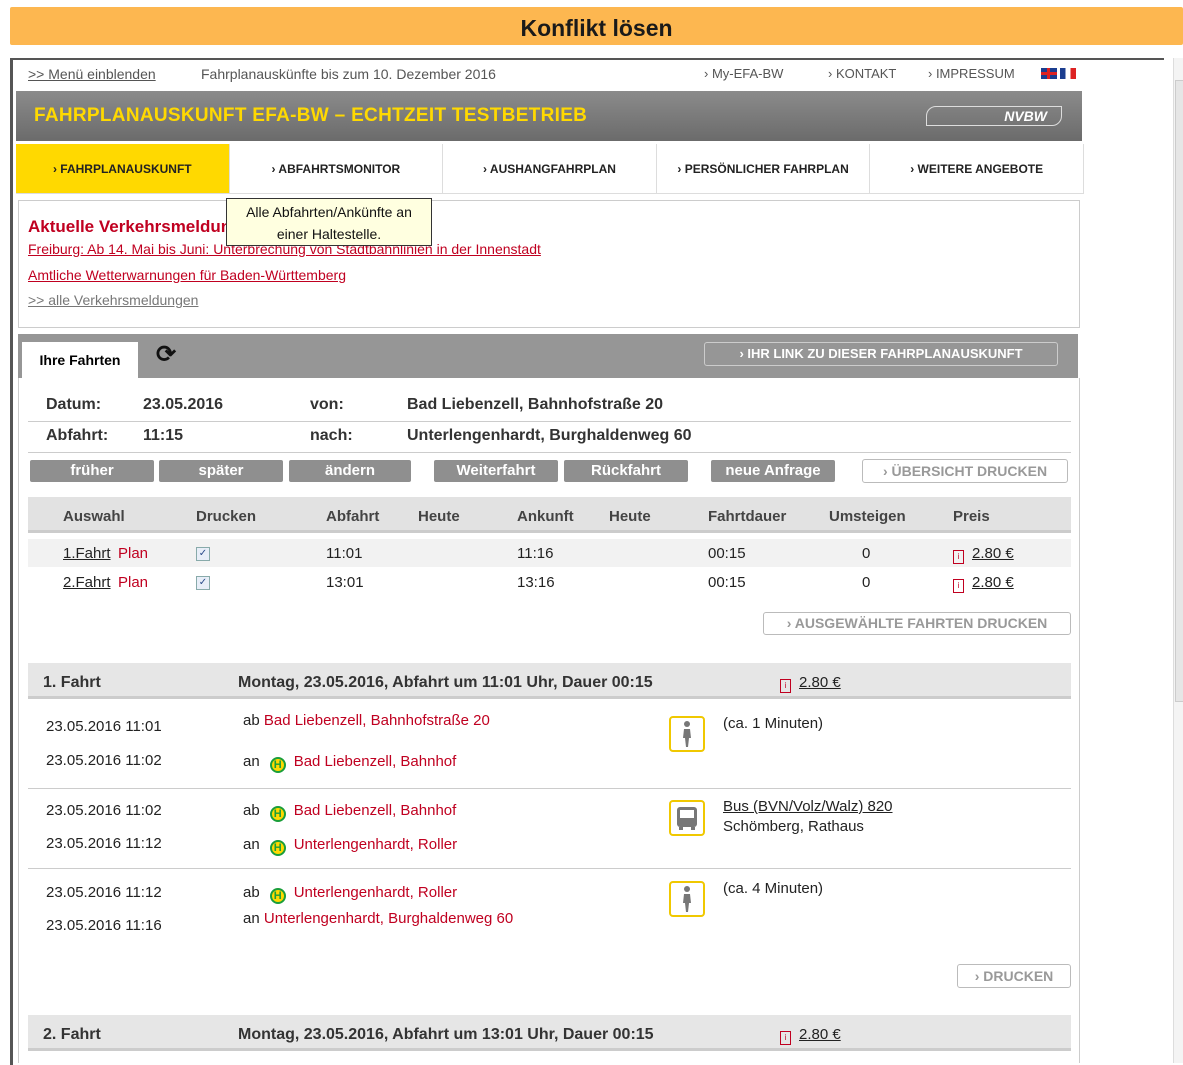 The image size is (1183, 1065). I want to click on date-label: Datum:, so click(74, 404).